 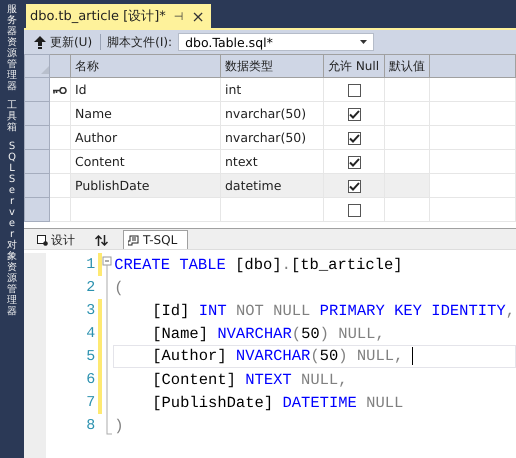 What do you see at coordinates (96, 137) in the screenshot?
I see `column-name-cell: Author` at bounding box center [96, 137].